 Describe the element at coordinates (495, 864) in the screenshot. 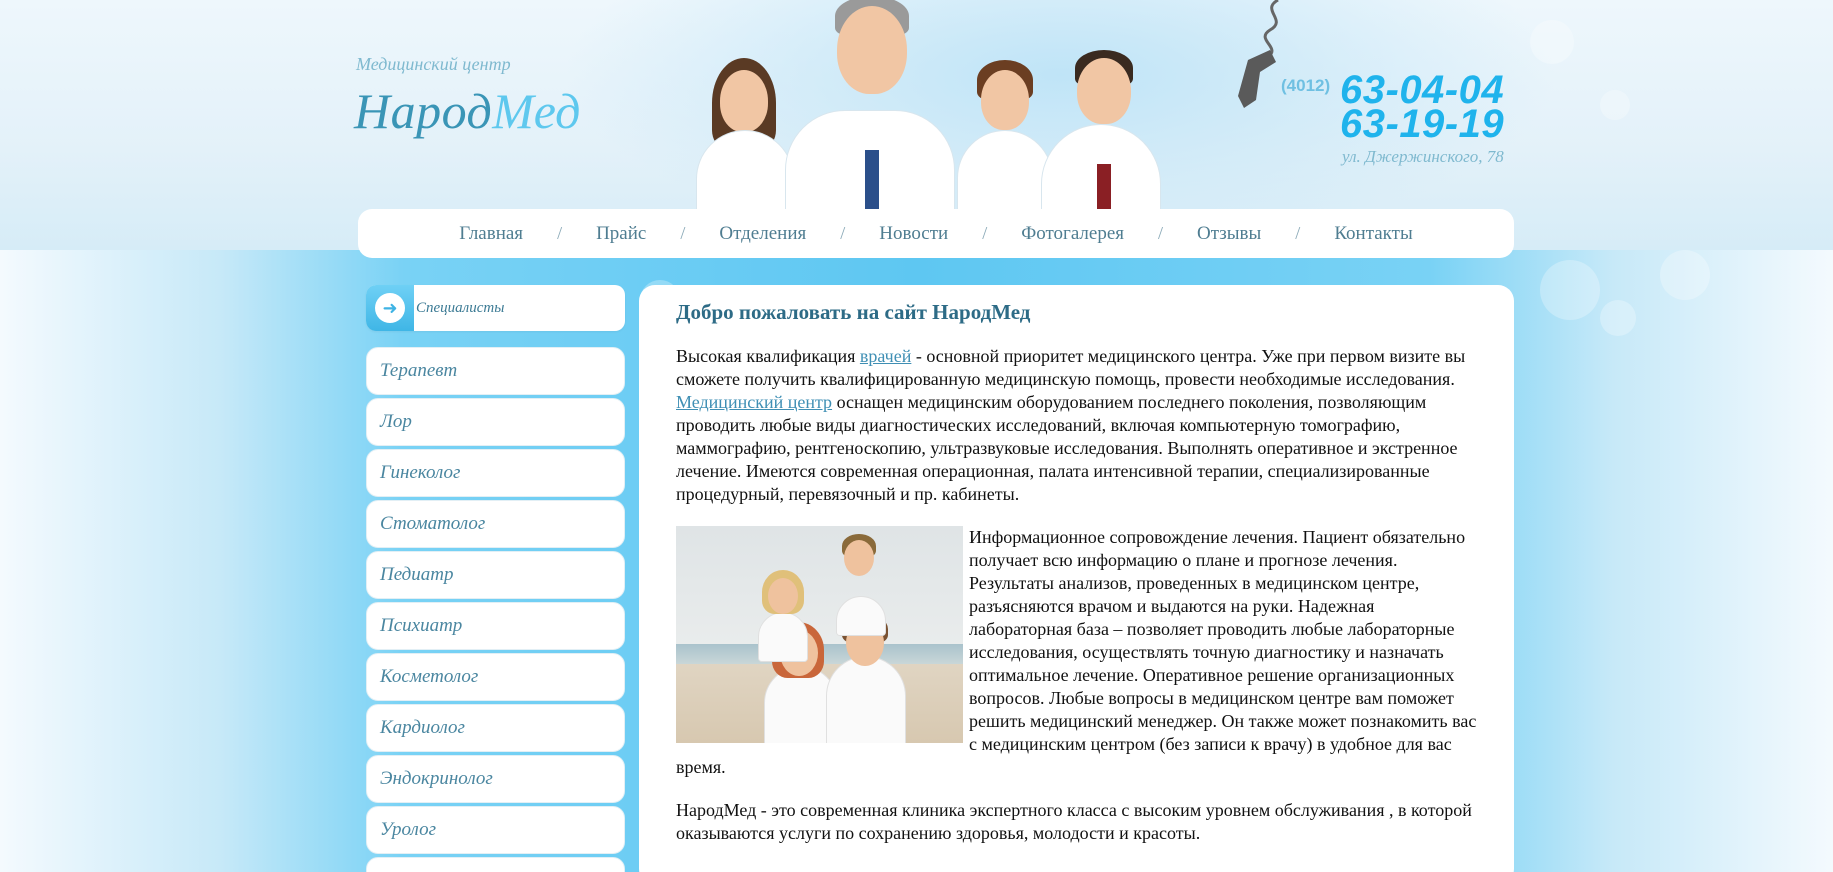

I see `sidebar-item-ophthalmologist: Окулист` at that location.